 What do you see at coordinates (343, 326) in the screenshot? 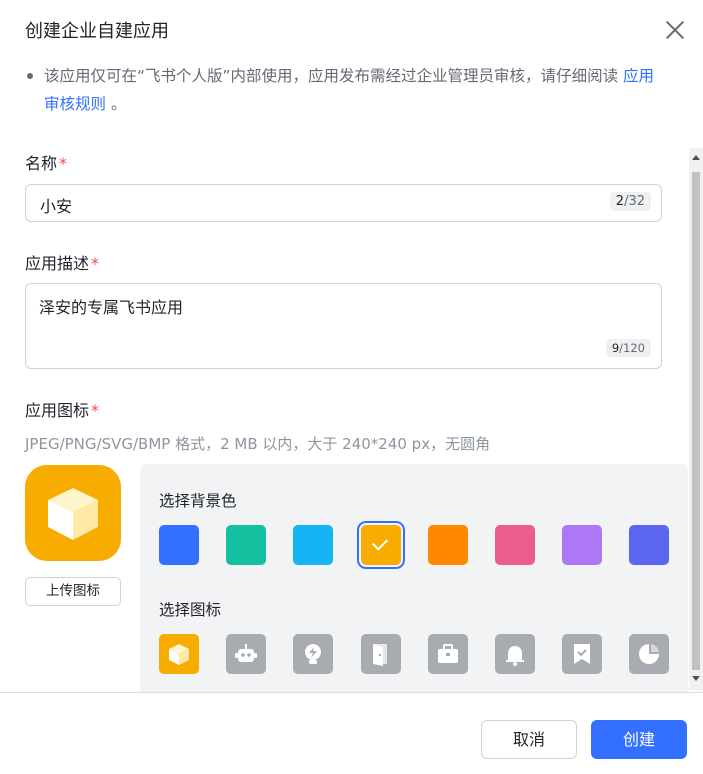
I see `description-textarea: 泽安的专属飞书应用 9/120` at bounding box center [343, 326].